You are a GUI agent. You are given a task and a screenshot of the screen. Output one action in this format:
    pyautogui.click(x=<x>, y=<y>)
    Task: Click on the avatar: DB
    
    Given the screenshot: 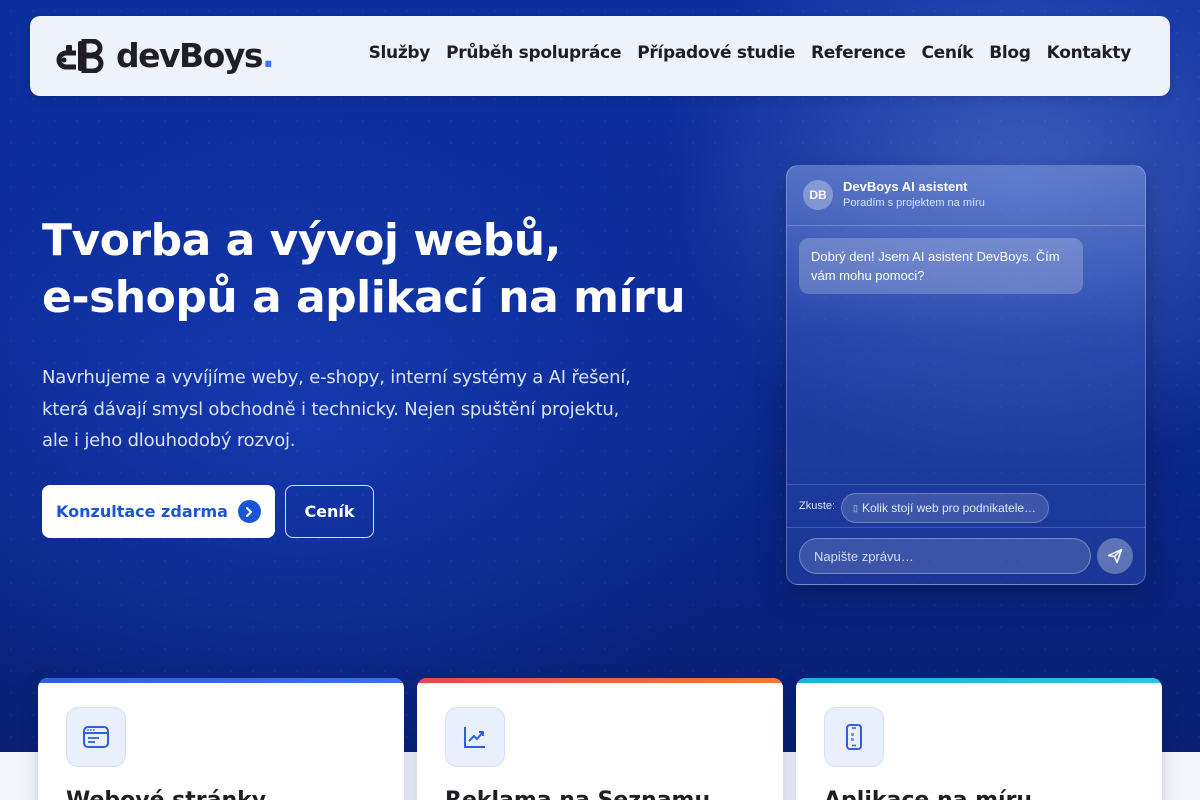 What is the action you would take?
    pyautogui.click(x=818, y=195)
    